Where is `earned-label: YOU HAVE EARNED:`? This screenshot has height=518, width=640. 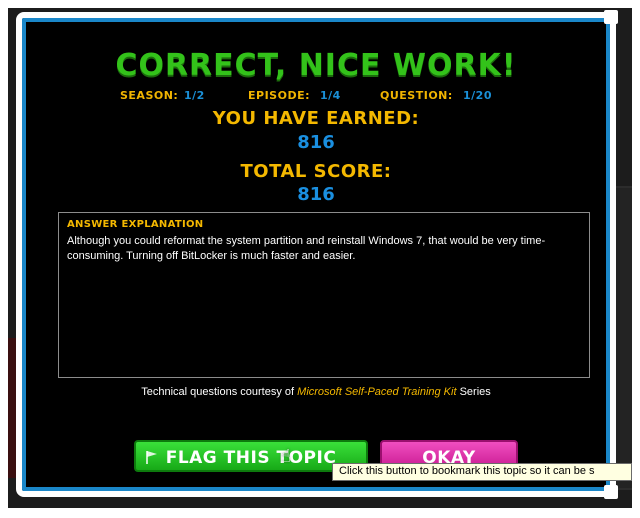 earned-label: YOU HAVE EARNED: is located at coordinates (316, 118).